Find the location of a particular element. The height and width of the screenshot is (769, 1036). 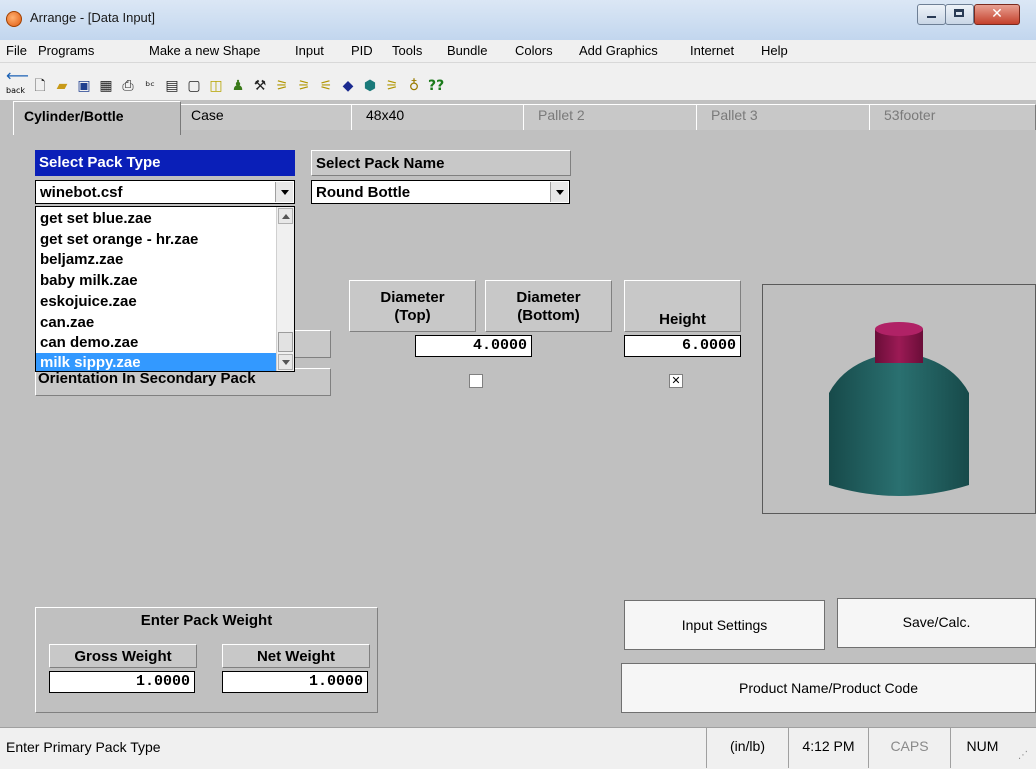

menu-tools: Tools is located at coordinates (407, 50).